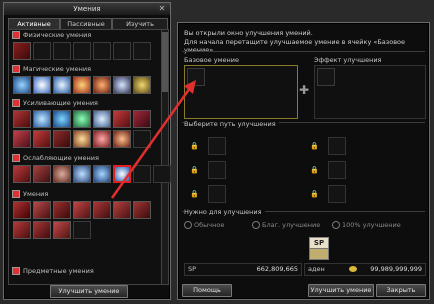 The height and width of the screenshot is (304, 434). Describe the element at coordinates (57, 35) in the screenshot. I see `section-label: Физические умения` at that location.